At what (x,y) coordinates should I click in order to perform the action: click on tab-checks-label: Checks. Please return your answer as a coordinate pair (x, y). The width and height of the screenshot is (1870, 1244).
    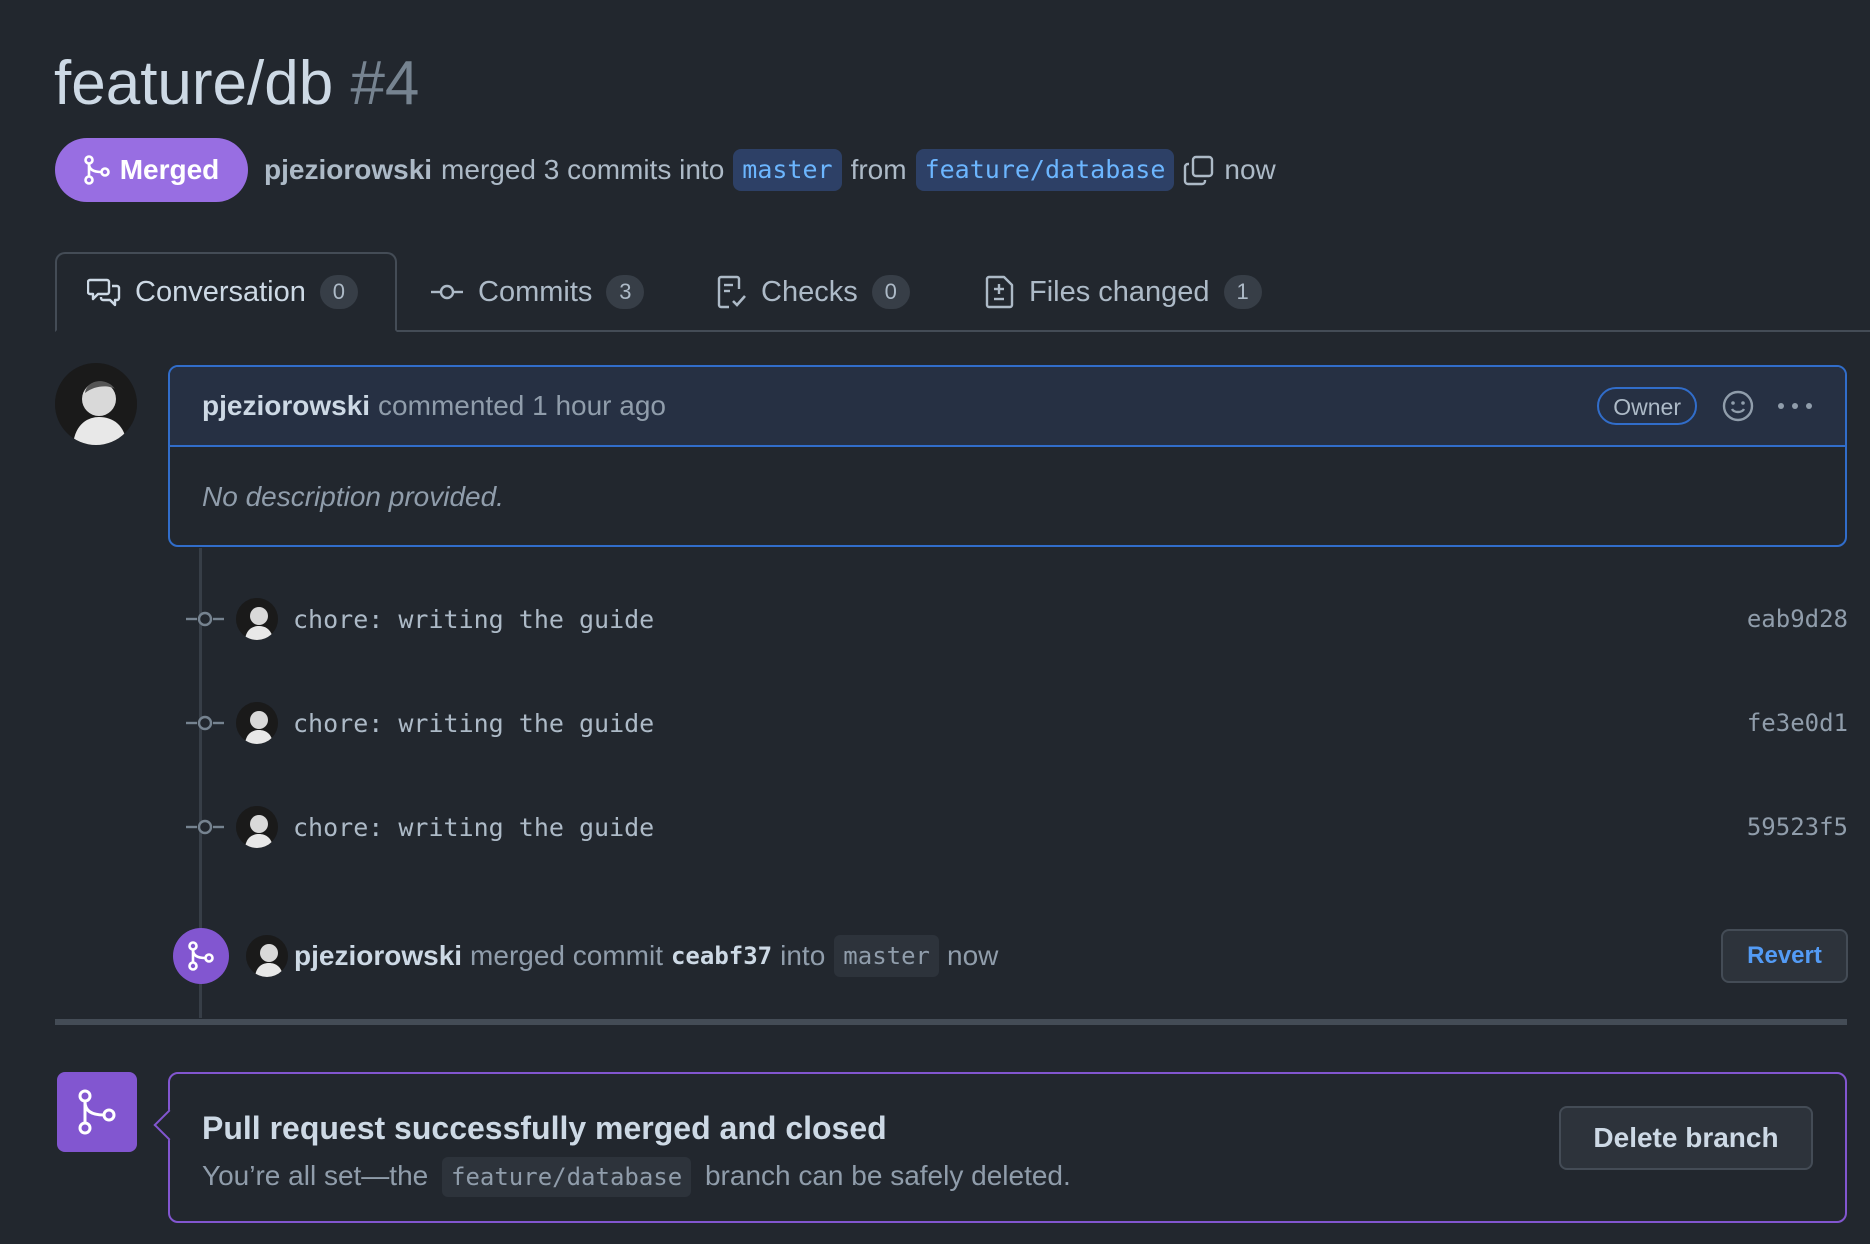
    Looking at the image, I should click on (809, 291).